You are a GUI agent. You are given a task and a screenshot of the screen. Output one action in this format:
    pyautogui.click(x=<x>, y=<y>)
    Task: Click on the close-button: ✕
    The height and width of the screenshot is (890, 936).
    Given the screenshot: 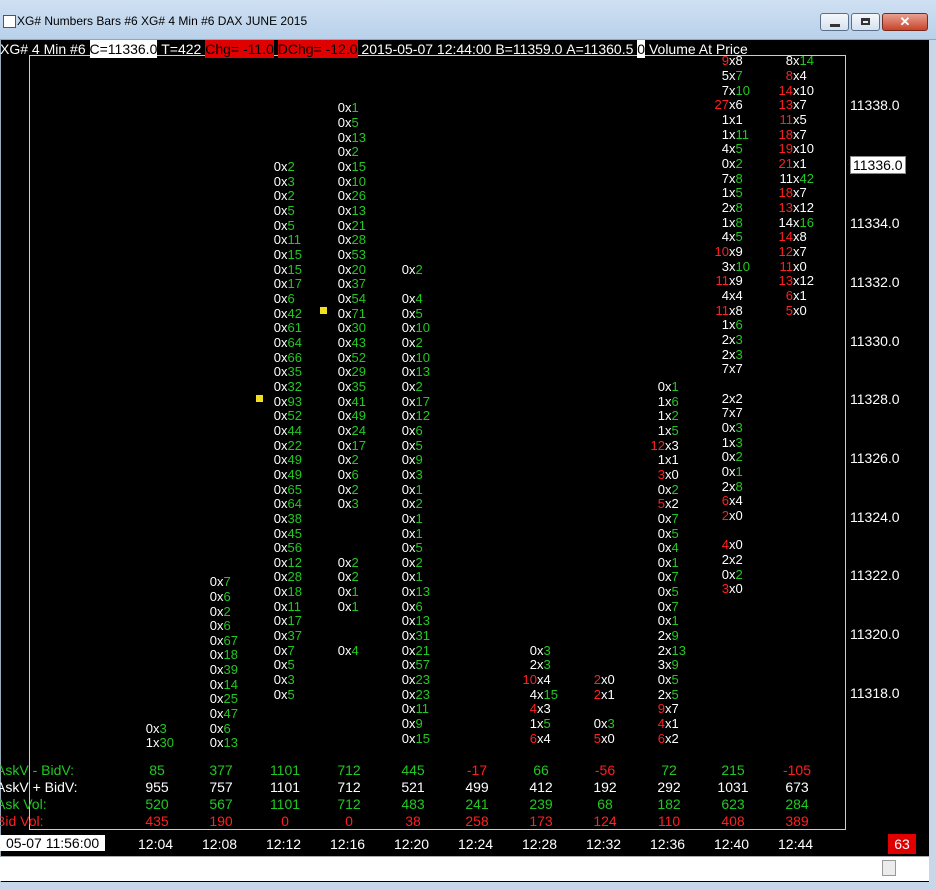 What is the action you would take?
    pyautogui.click(x=905, y=22)
    